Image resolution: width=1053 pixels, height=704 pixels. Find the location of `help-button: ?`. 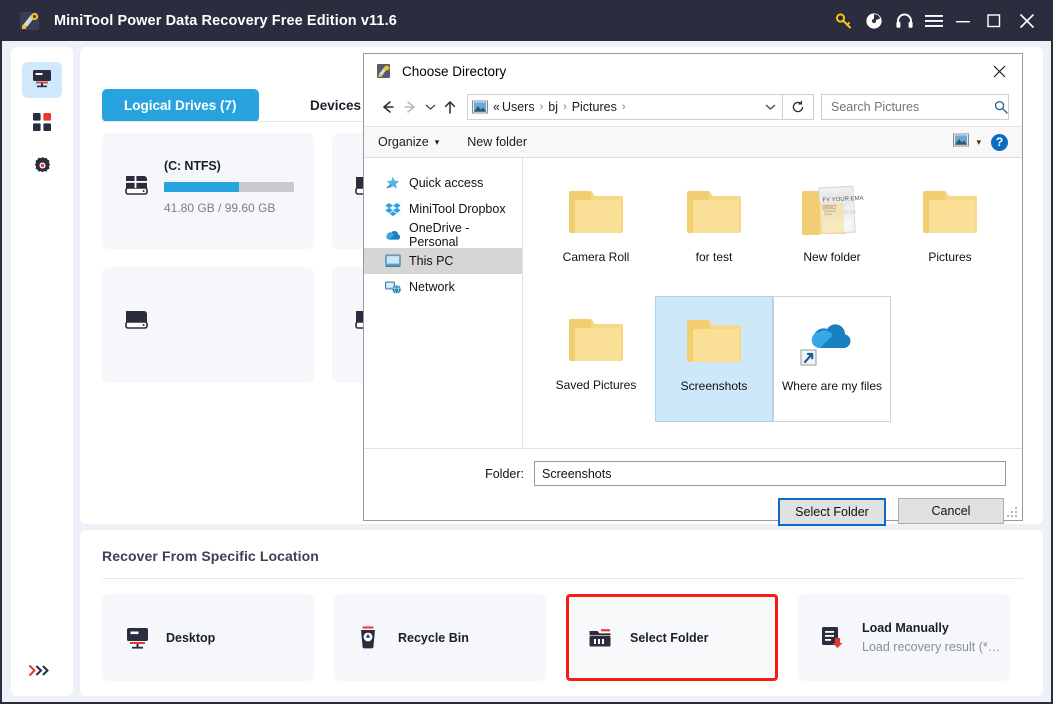

help-button: ? is located at coordinates (999, 142).